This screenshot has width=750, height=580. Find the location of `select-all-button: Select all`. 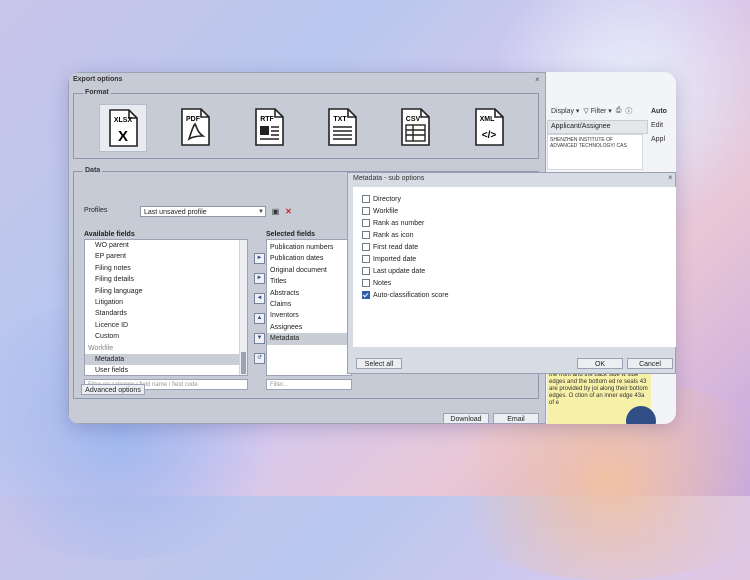

select-all-button: Select all is located at coordinates (379, 363).